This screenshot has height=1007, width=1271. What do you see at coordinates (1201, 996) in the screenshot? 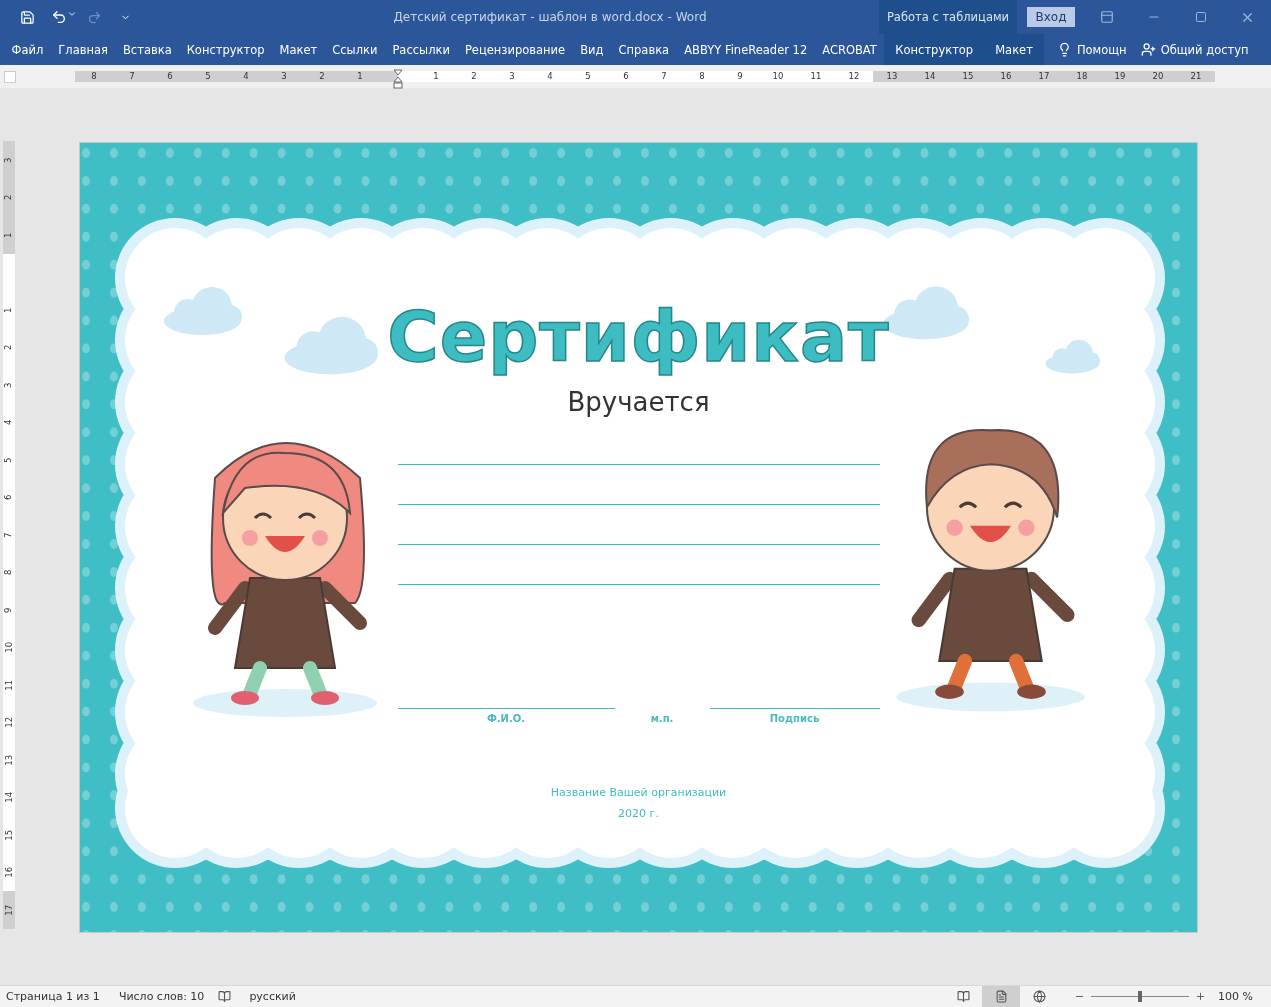
I see `zoom-in-icon` at bounding box center [1201, 996].